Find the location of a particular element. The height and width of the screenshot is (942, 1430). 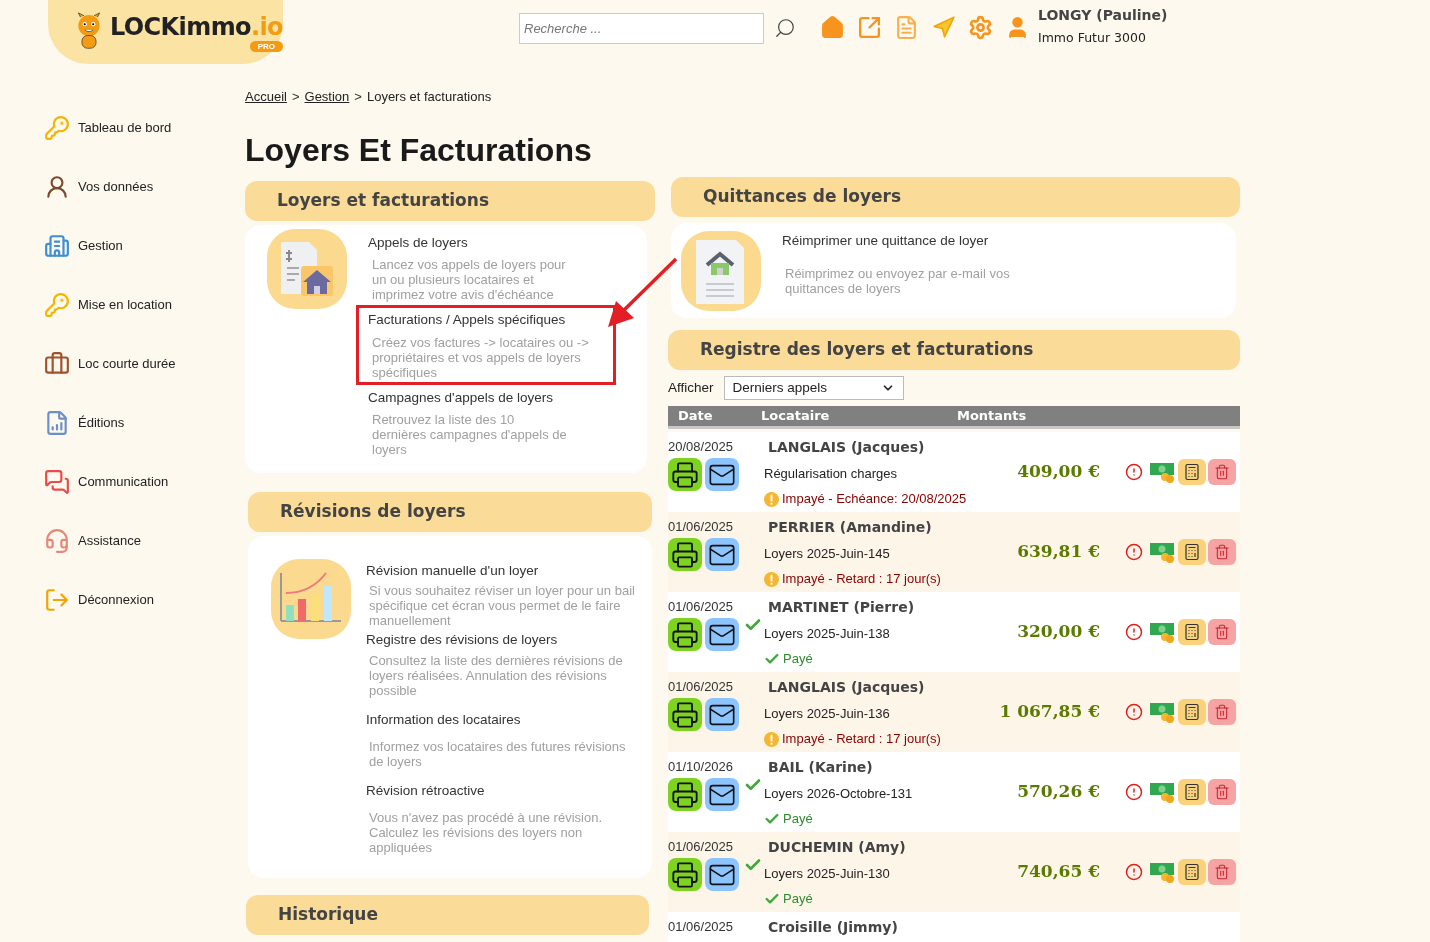

menu-description: Créez vos factures -> locataires ou -> propriétaires et vos appels de loyers spécifiques is located at coordinates (480, 357).